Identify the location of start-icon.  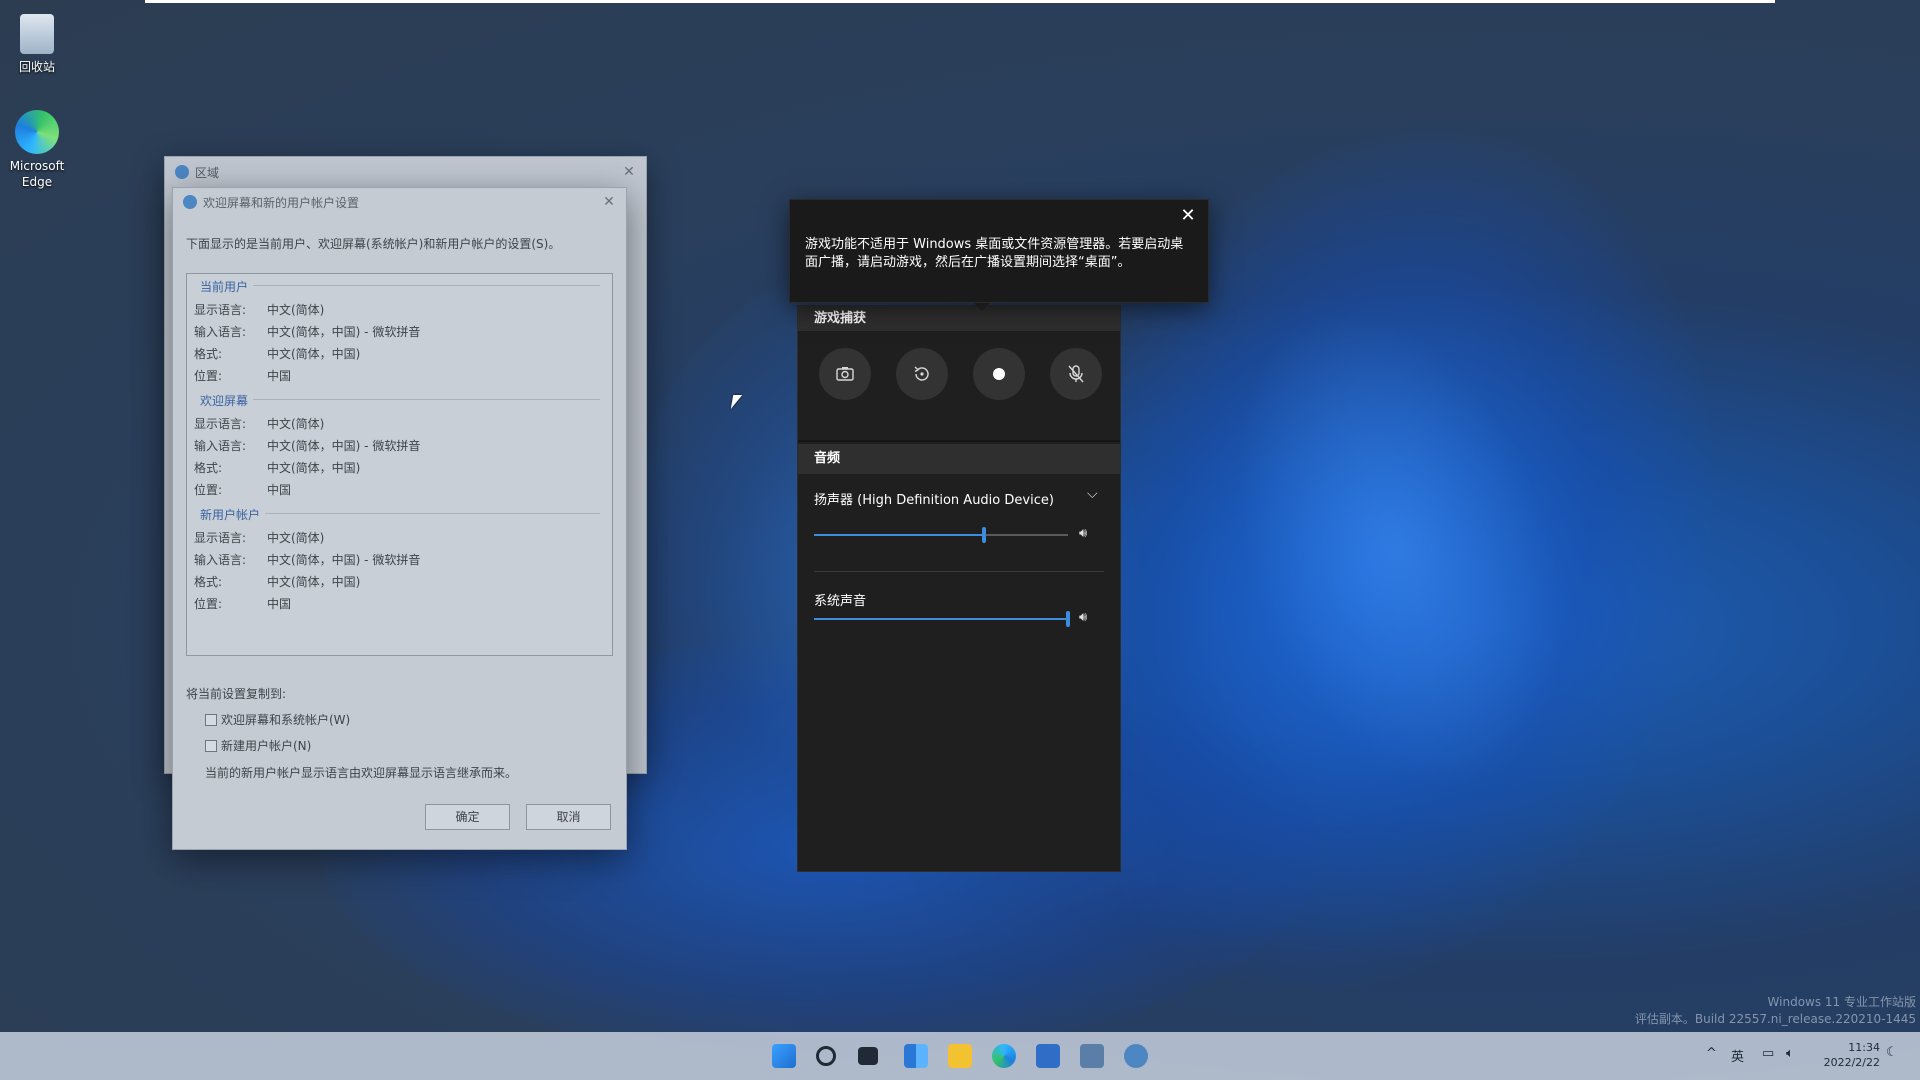
(784, 1056).